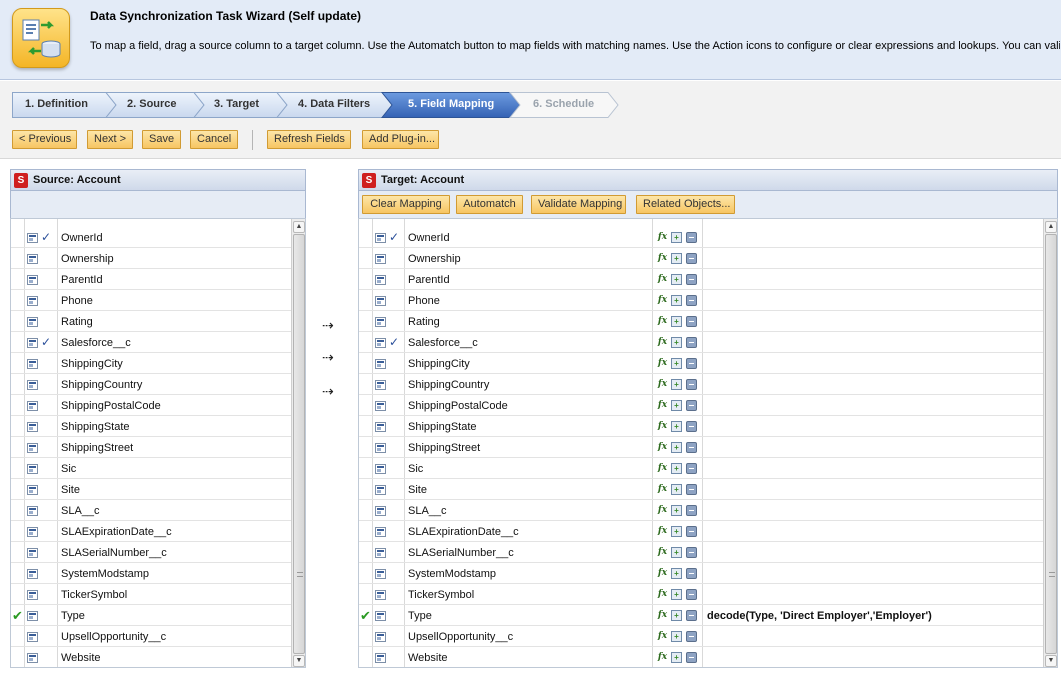 The width and height of the screenshot is (1061, 675). I want to click on field-row: Rating, so click(151, 321).